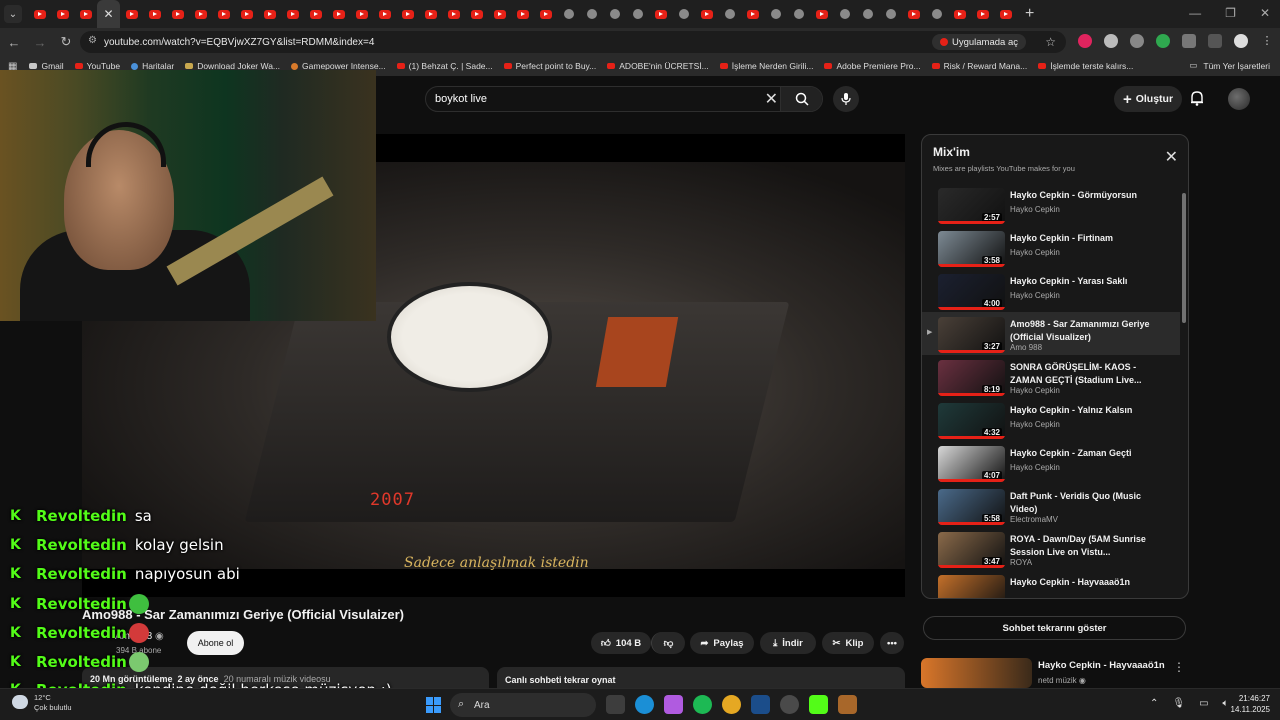  What do you see at coordinates (1249, 704) in the screenshot?
I see `system-clock: 21:46:27 14.11.2025` at bounding box center [1249, 704].